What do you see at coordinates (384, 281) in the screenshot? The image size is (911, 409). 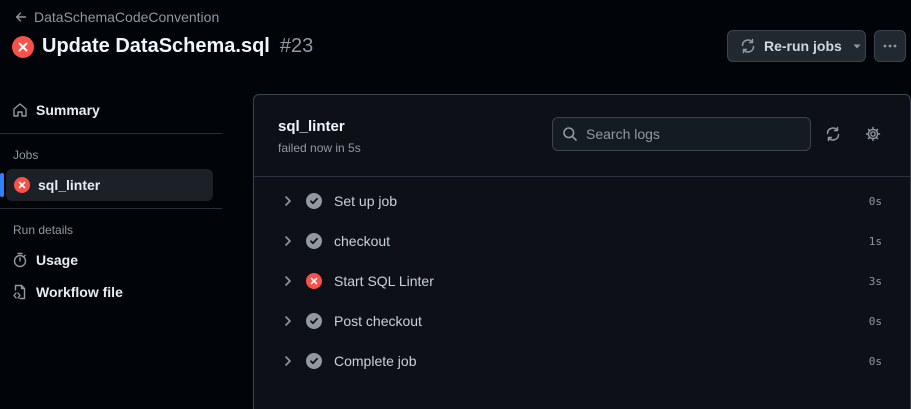 I see `step-name: Start SQL Linter` at bounding box center [384, 281].